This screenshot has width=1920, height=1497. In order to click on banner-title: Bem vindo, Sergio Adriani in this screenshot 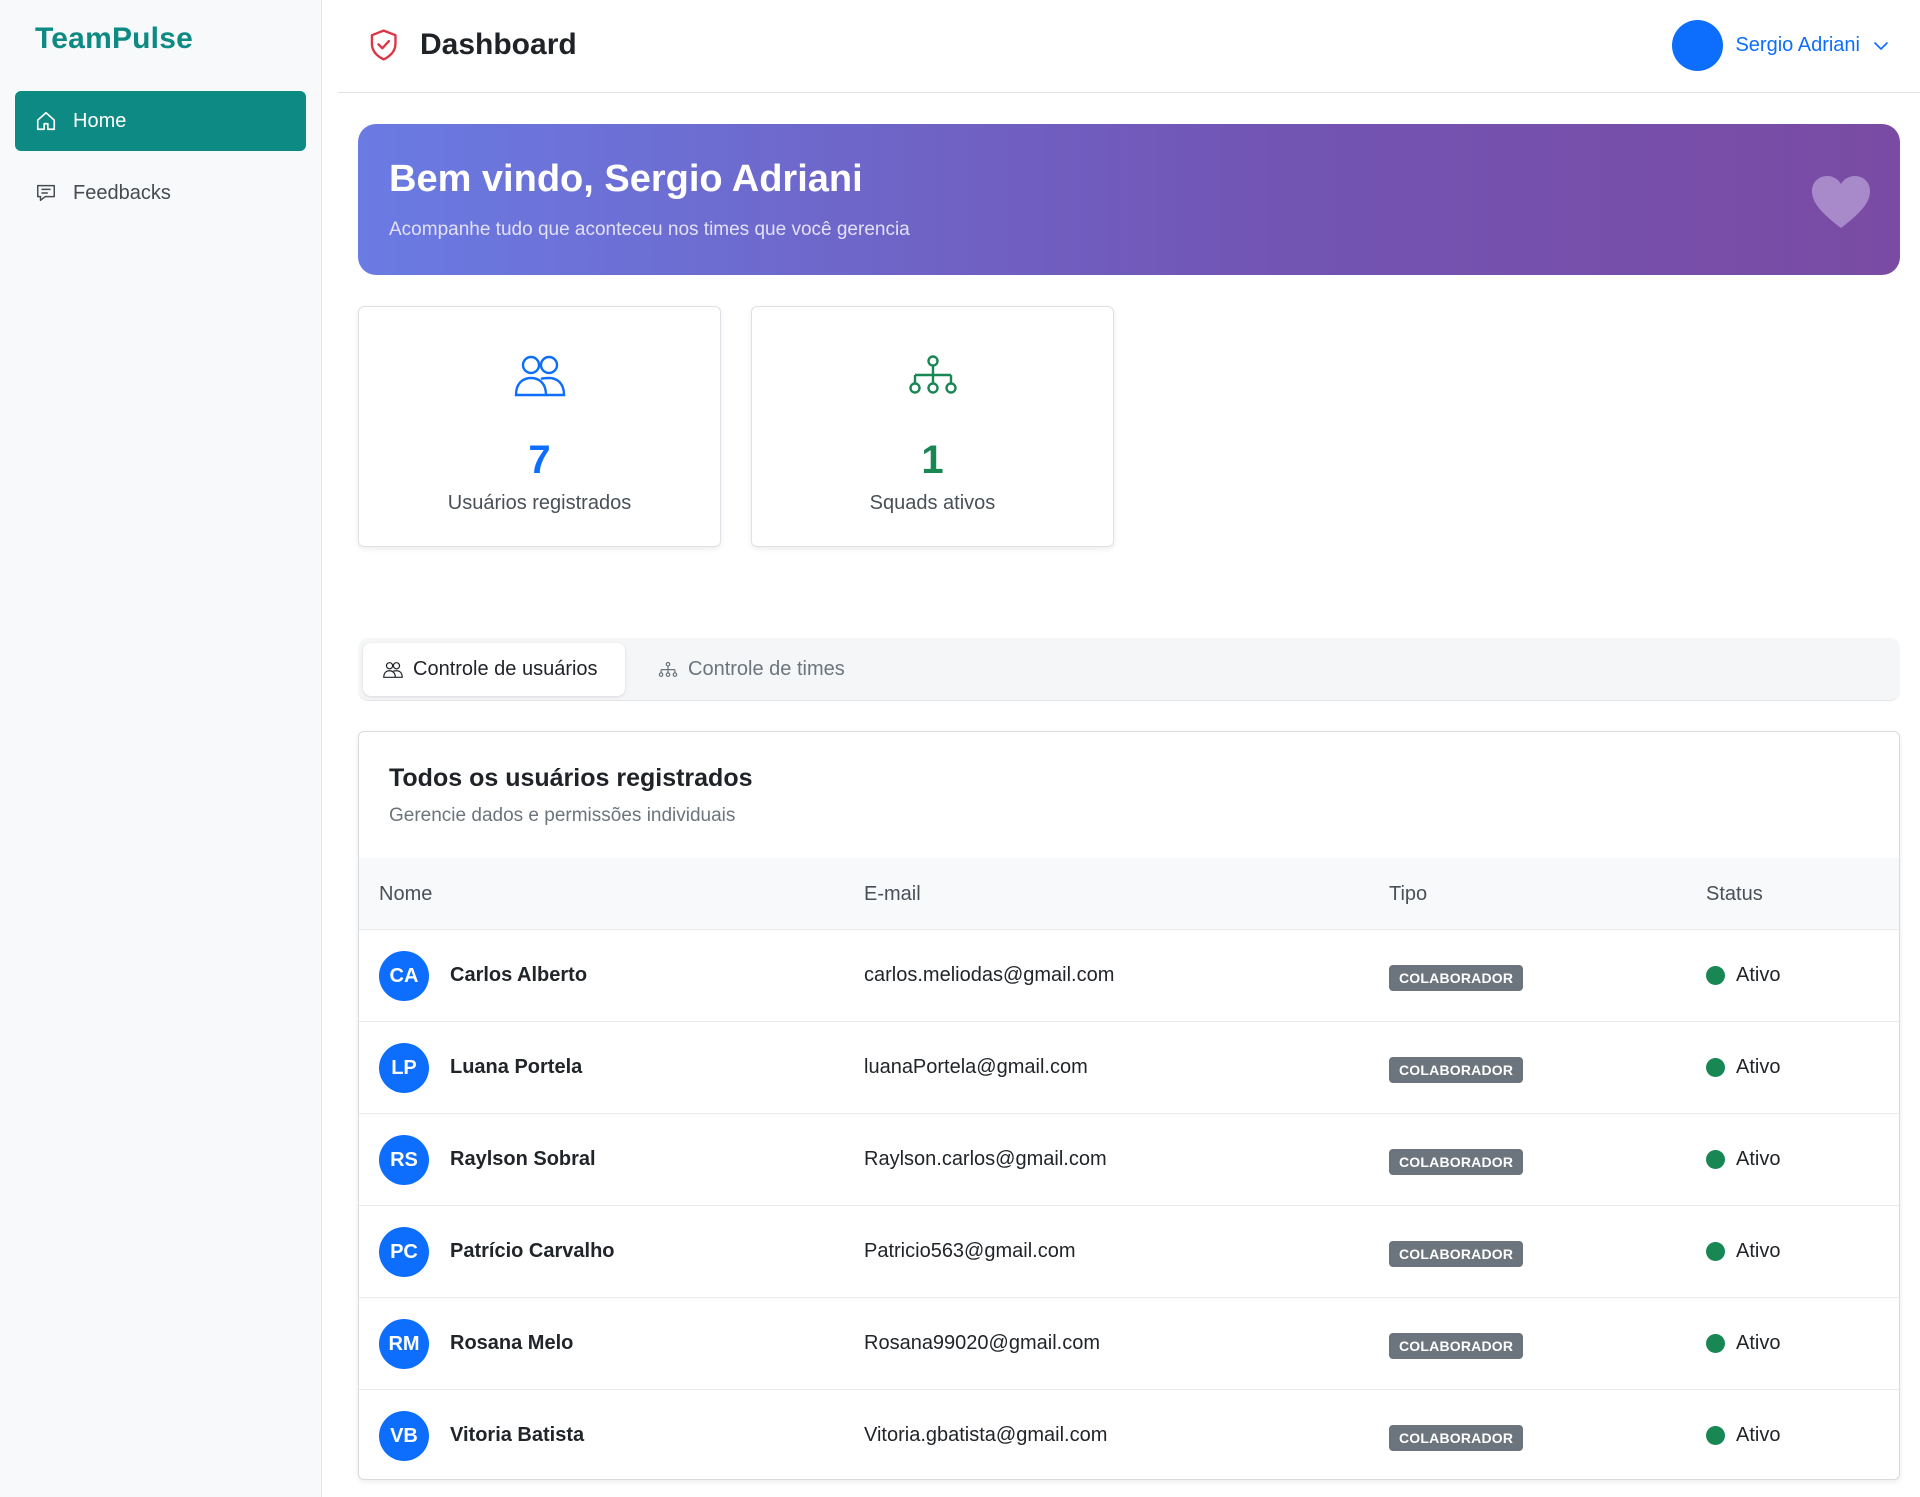, I will do `click(626, 179)`.